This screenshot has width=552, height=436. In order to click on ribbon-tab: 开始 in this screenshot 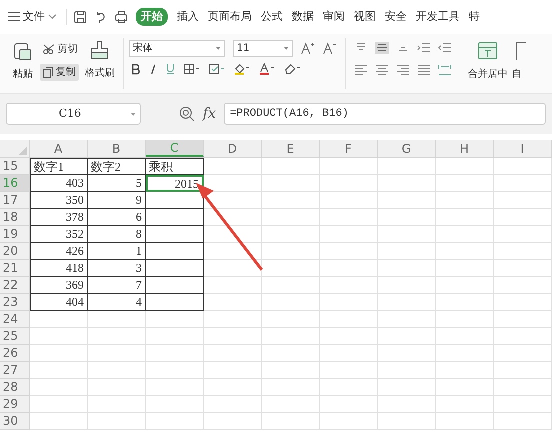, I will do `click(152, 17)`.